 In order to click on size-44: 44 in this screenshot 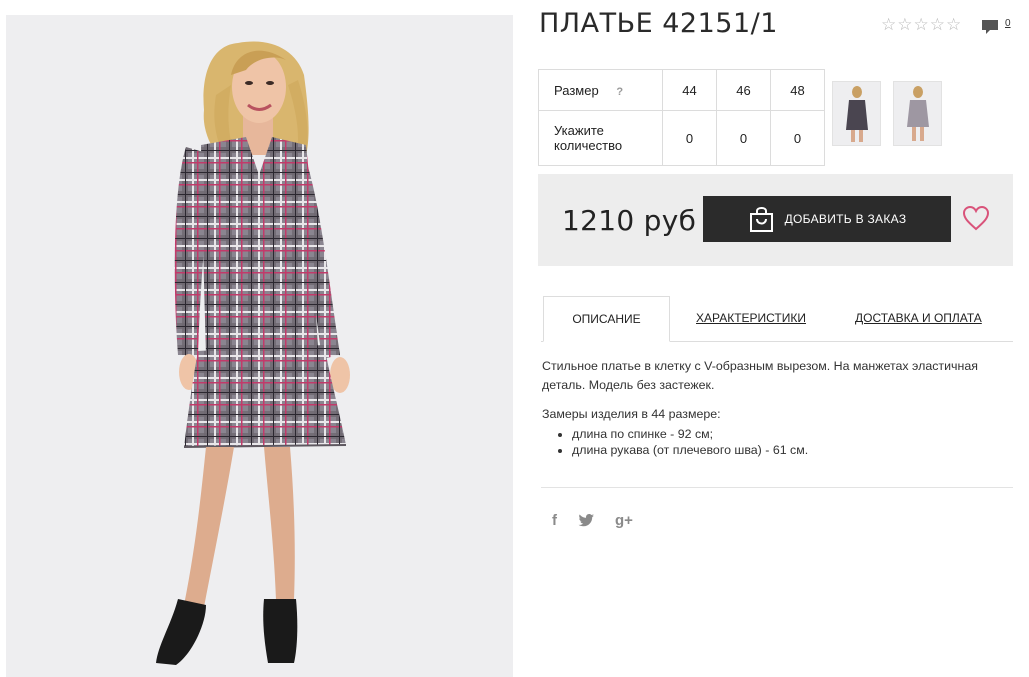, I will do `click(689, 90)`.